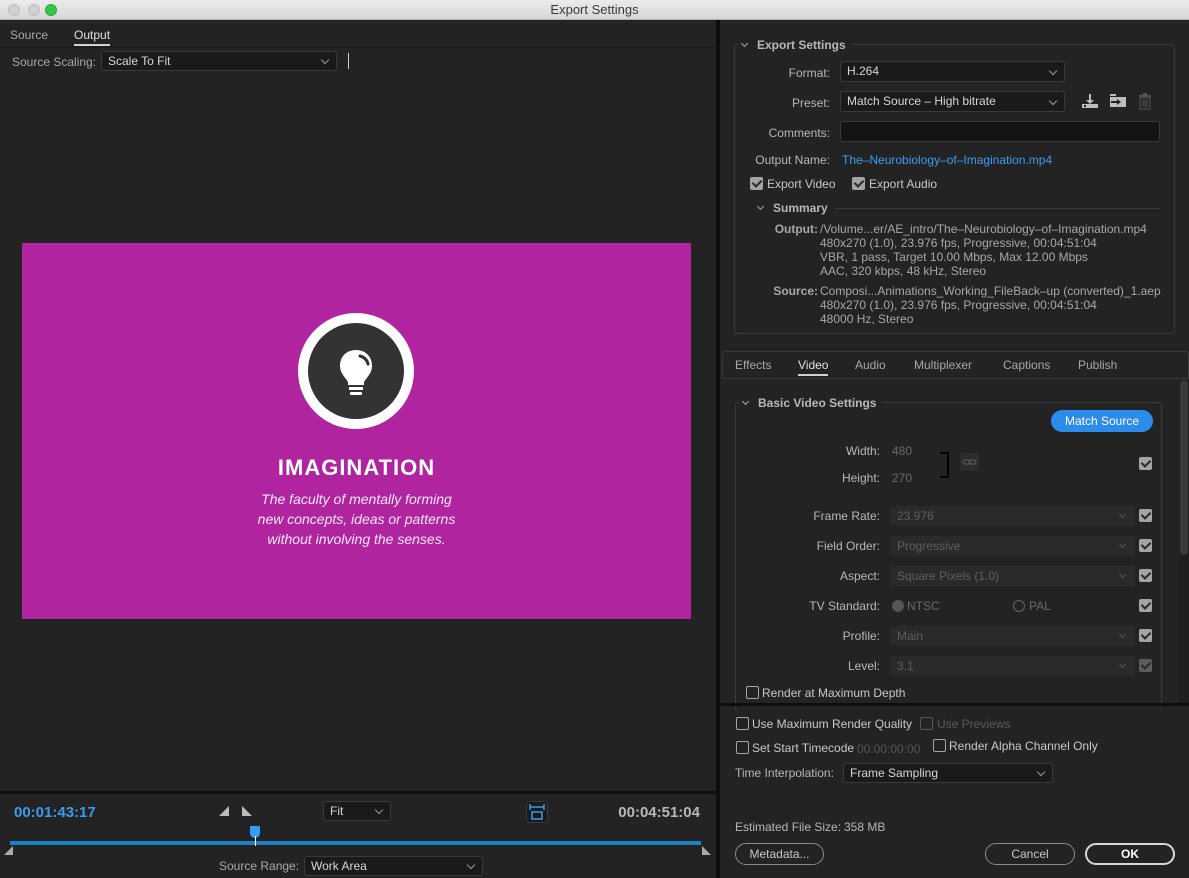 This screenshot has height=878, width=1189. What do you see at coordinates (219, 61) in the screenshot?
I see `source-scaling-dropdown: Scale To Fit` at bounding box center [219, 61].